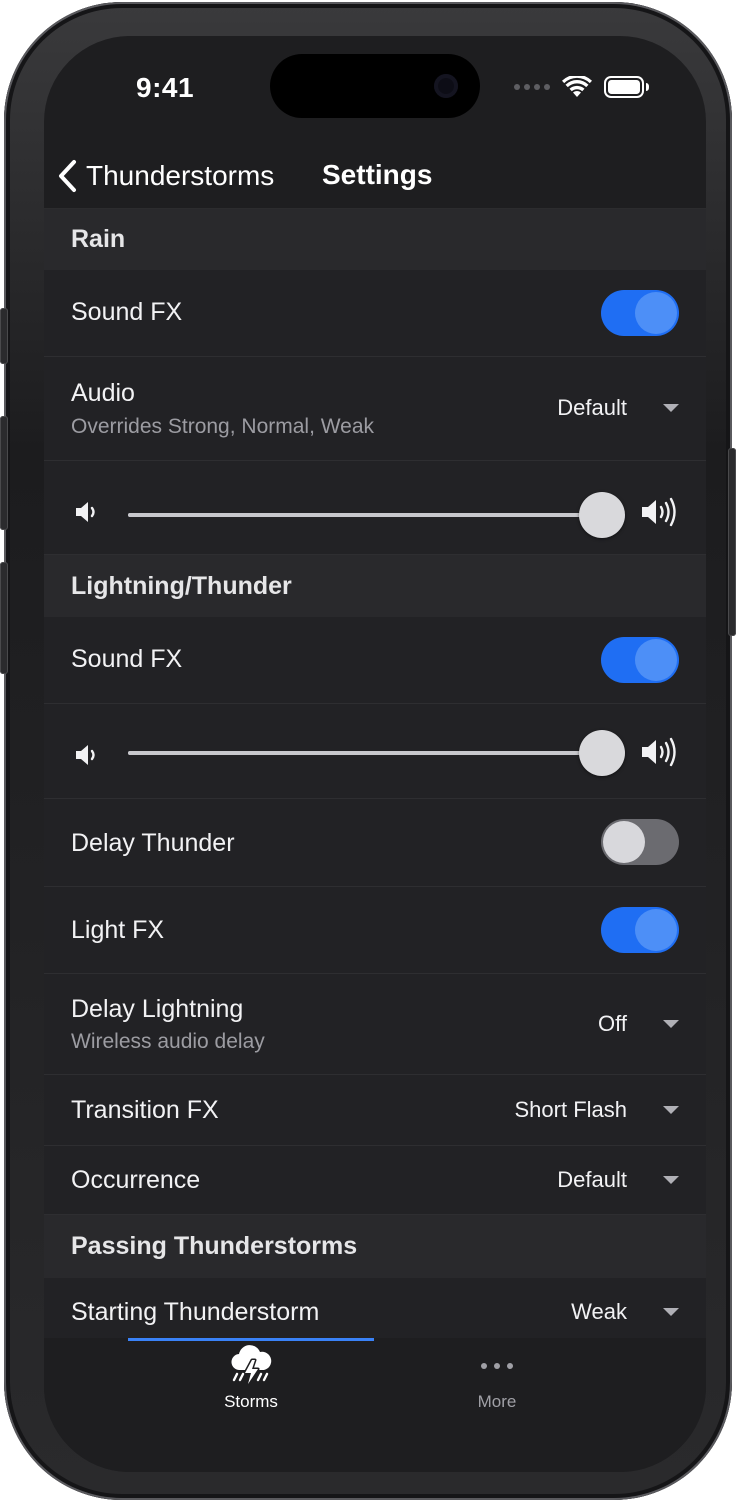 This screenshot has width=740, height=1504. I want to click on action-button, so click(4, 336).